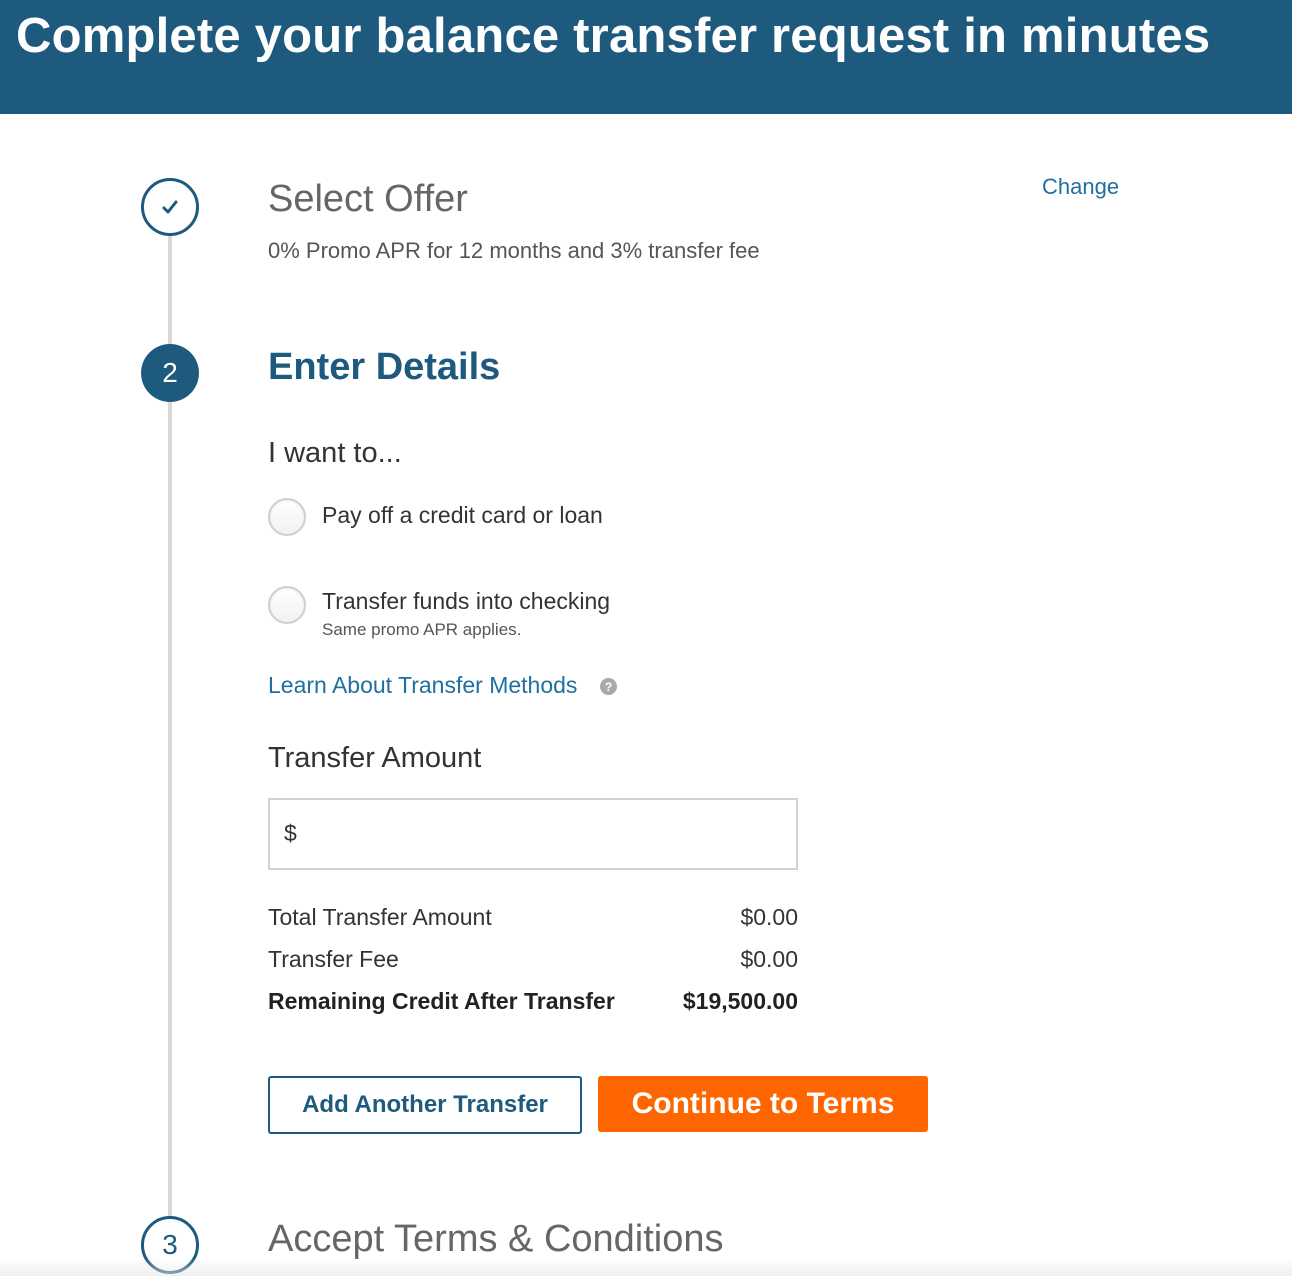  What do you see at coordinates (1080, 187) in the screenshot?
I see `change-offer-link: Change` at bounding box center [1080, 187].